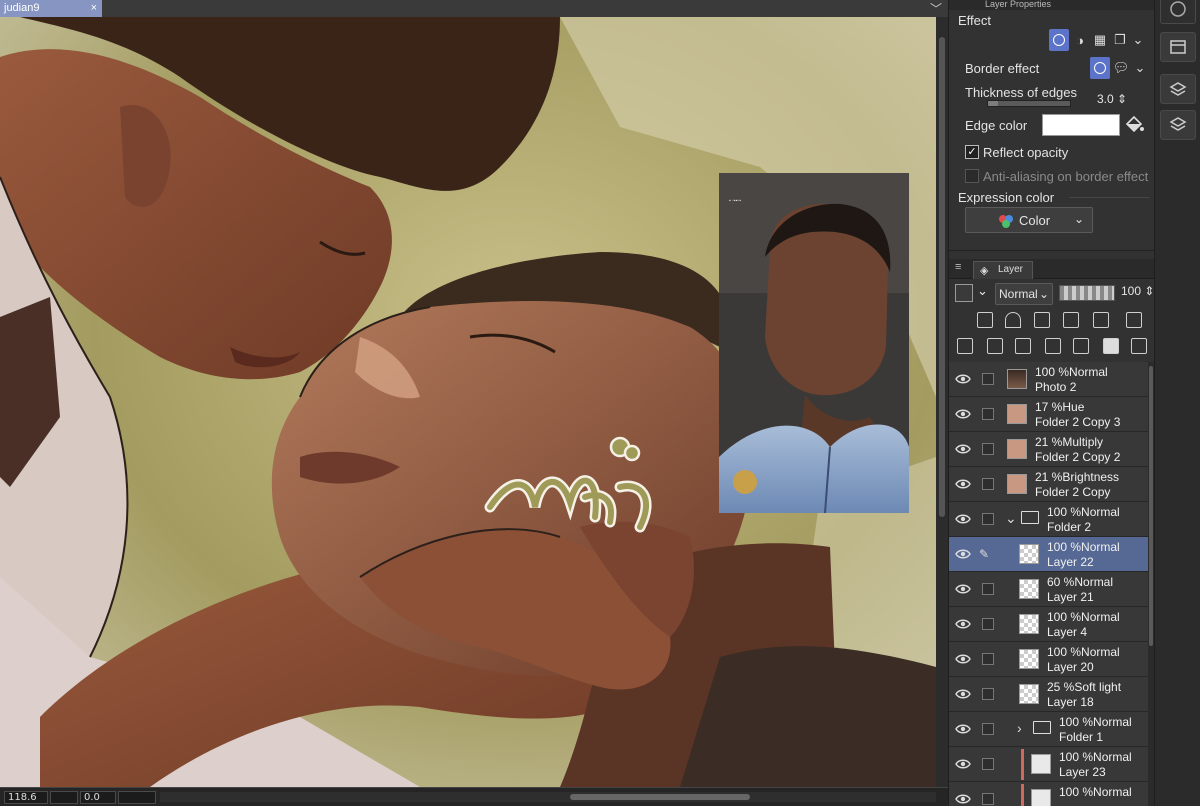 The image size is (1200, 806). Describe the element at coordinates (1134, 320) in the screenshot. I see `ruler-enable-icon` at that location.